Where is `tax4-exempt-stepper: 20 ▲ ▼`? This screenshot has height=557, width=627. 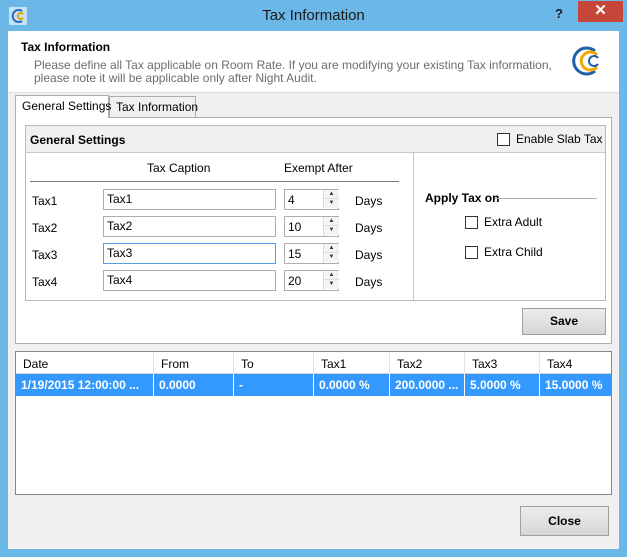 tax4-exempt-stepper: 20 ▲ ▼ is located at coordinates (311, 280).